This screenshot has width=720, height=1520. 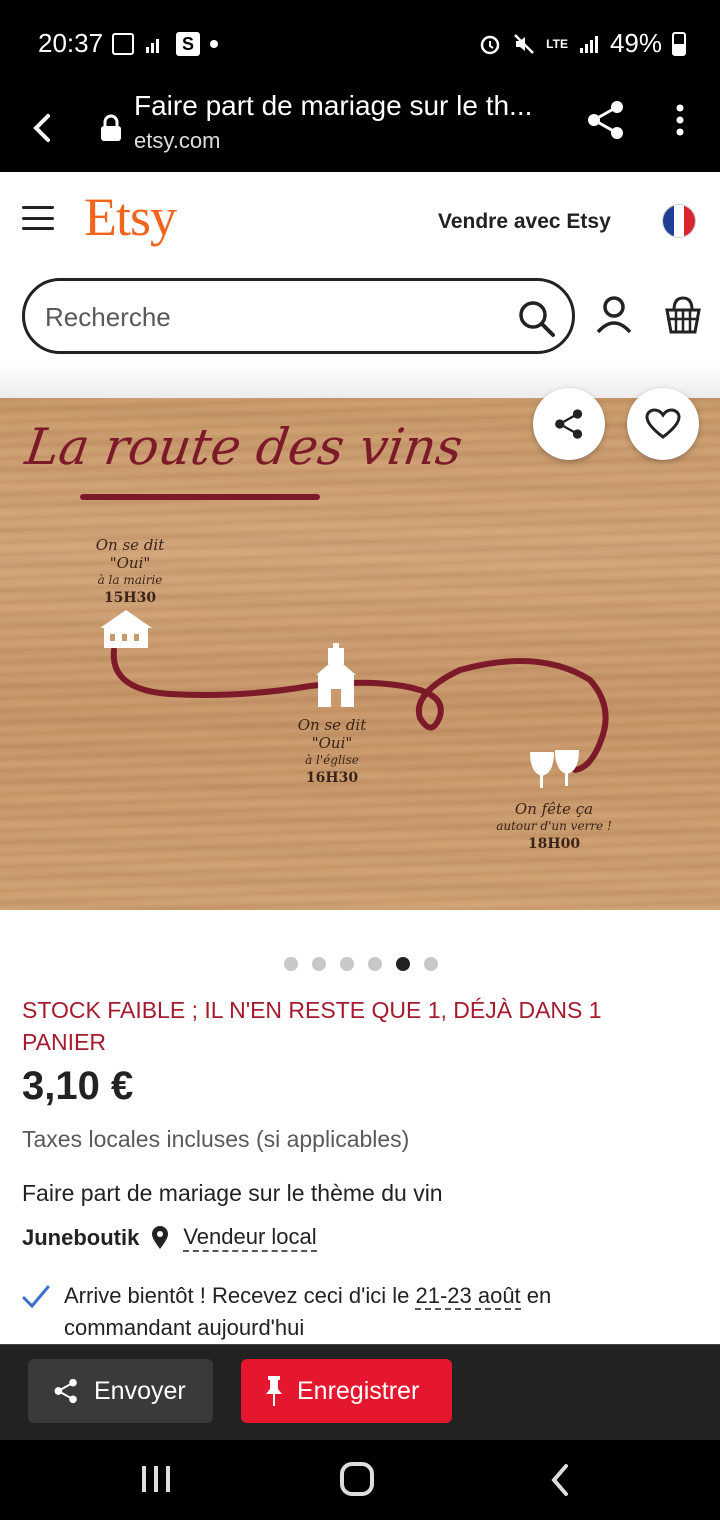 What do you see at coordinates (152, 46) in the screenshot?
I see `signal-icon` at bounding box center [152, 46].